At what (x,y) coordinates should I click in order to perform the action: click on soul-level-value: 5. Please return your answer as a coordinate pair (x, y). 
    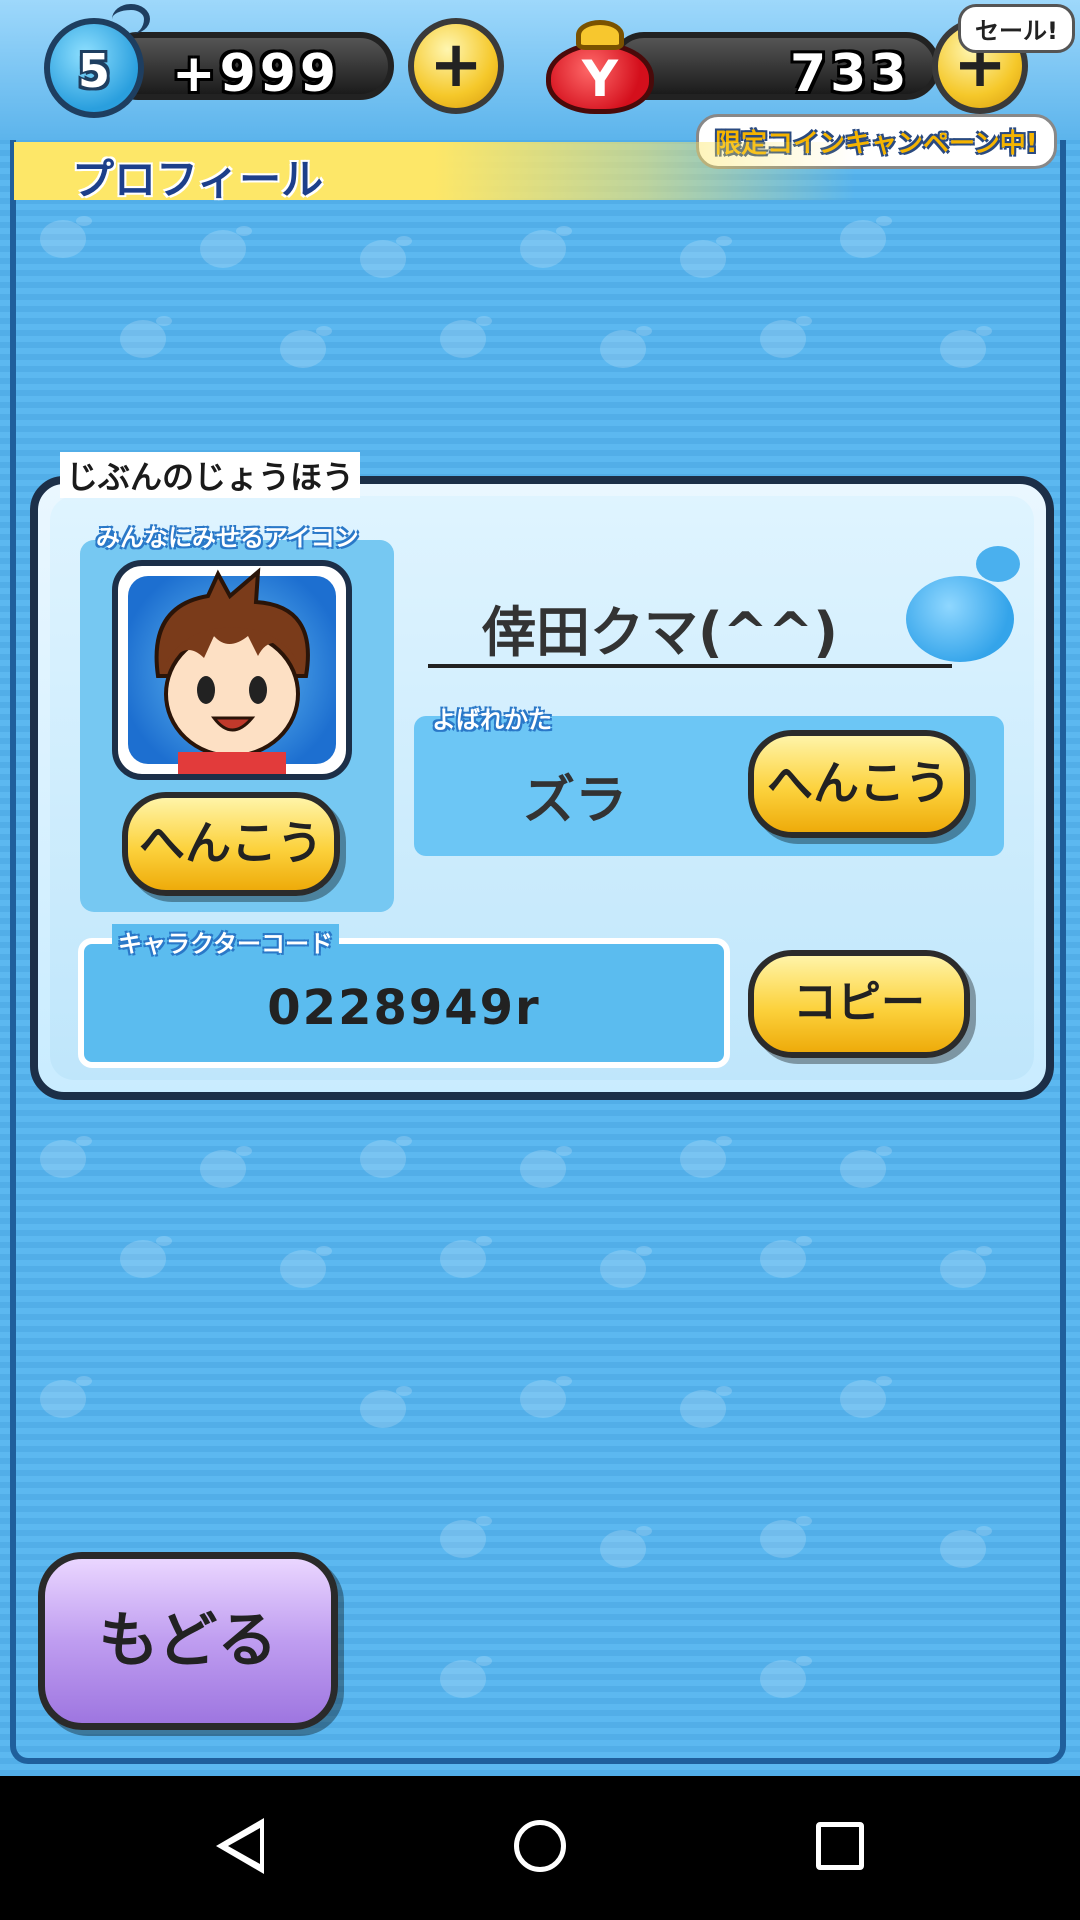
    Looking at the image, I should click on (93, 71).